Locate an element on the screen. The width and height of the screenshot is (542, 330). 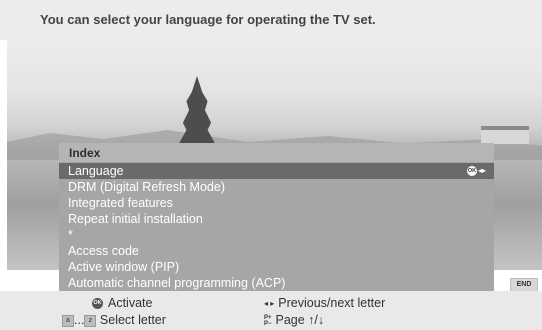
menu-item-label: Integrated features is located at coordinates (120, 203).